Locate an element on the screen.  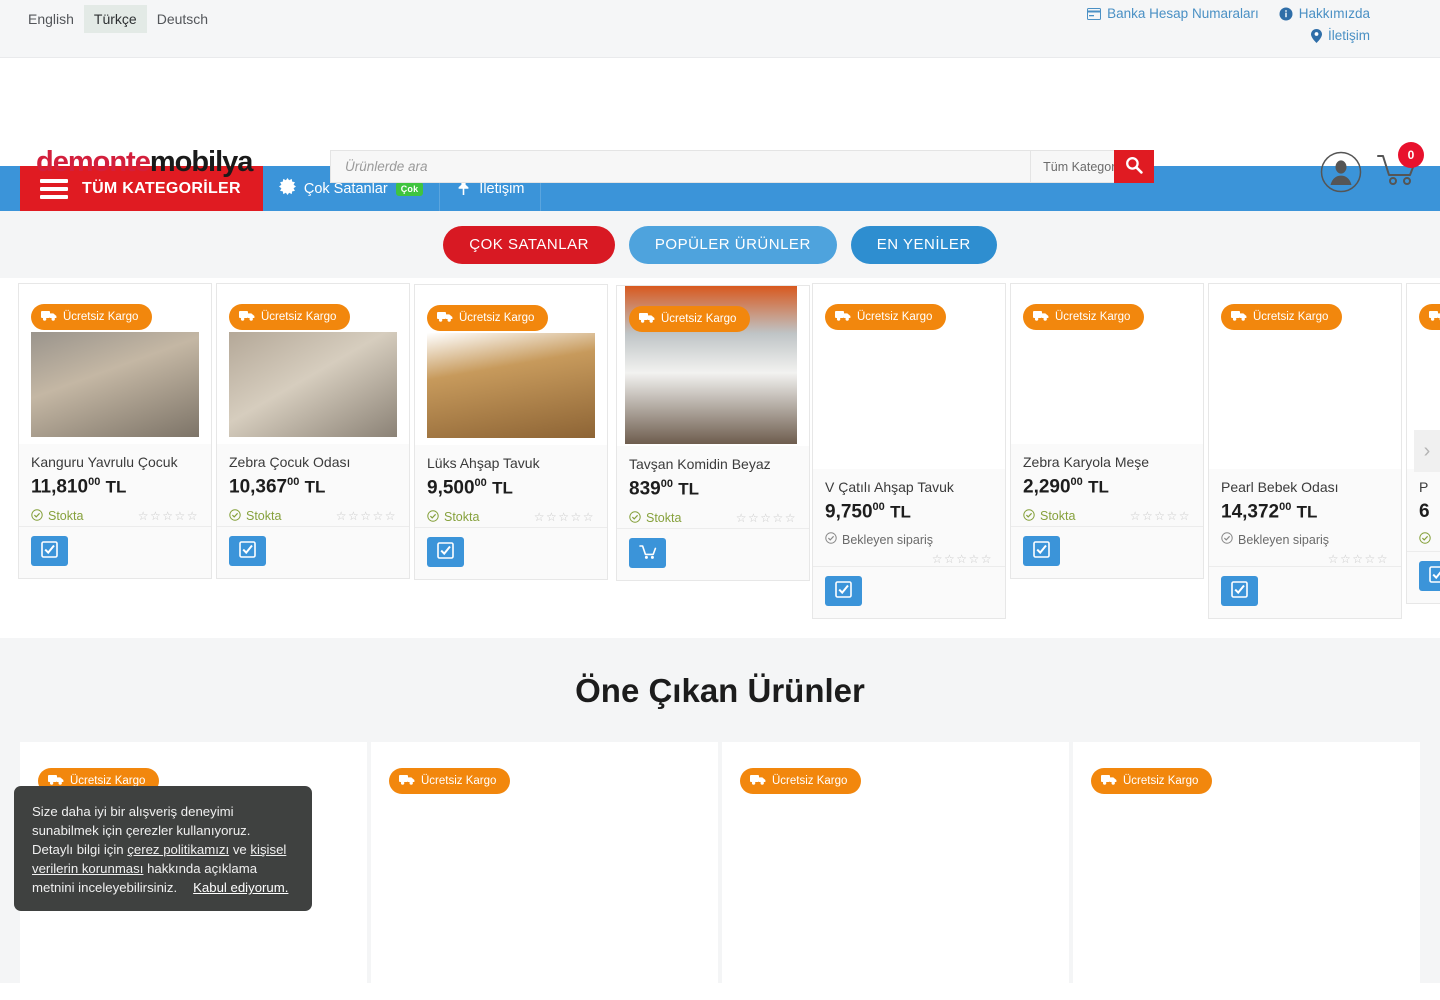
product-title: Lüks Ahşap Tavuk is located at coordinates (483, 463).